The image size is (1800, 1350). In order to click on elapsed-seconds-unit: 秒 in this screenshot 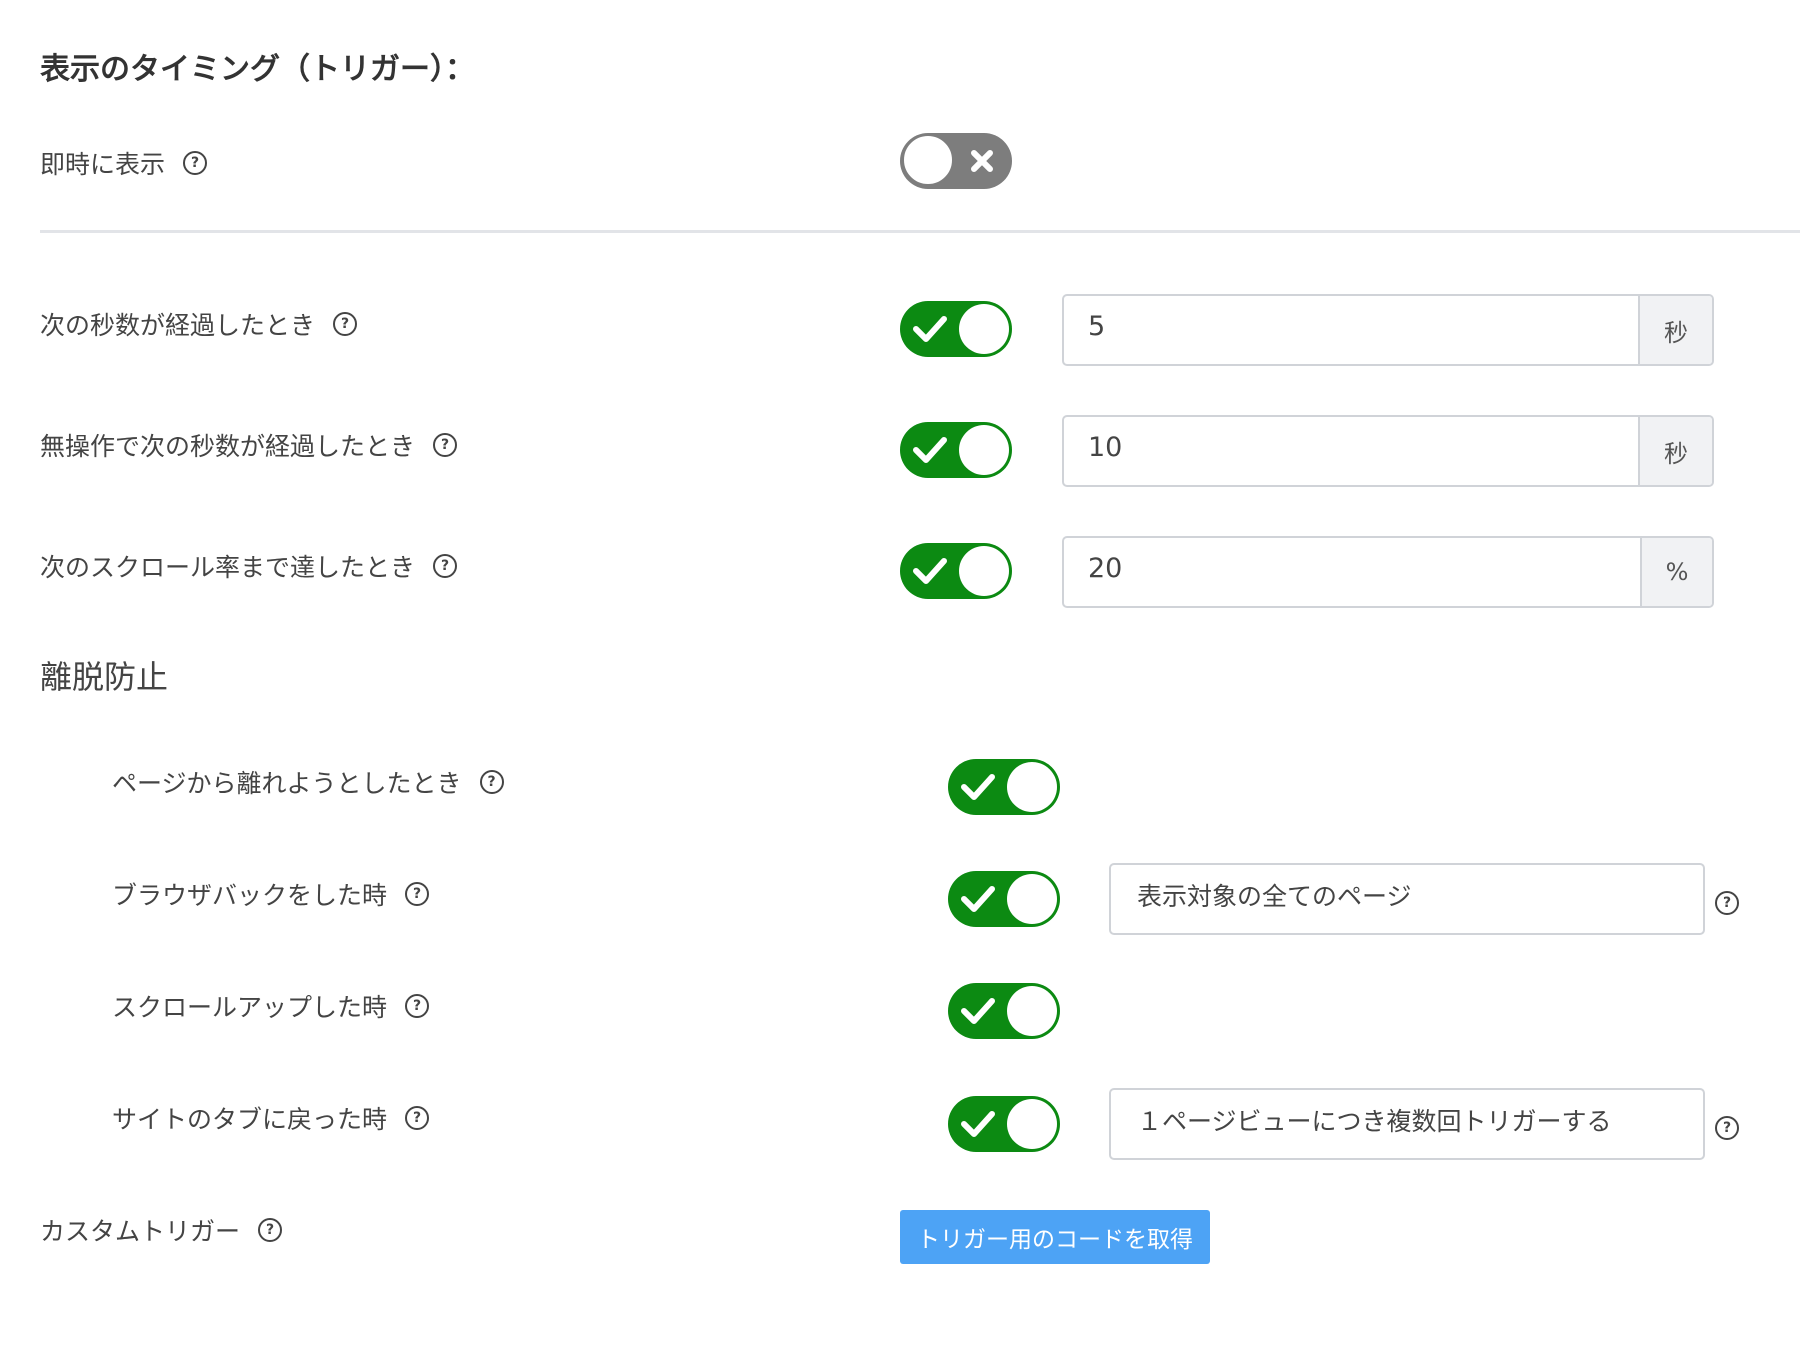, I will do `click(1675, 330)`.